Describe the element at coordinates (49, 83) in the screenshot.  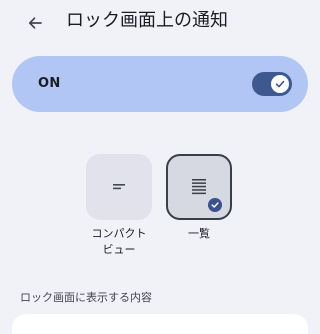
I see `main-switch-label: ON` at that location.